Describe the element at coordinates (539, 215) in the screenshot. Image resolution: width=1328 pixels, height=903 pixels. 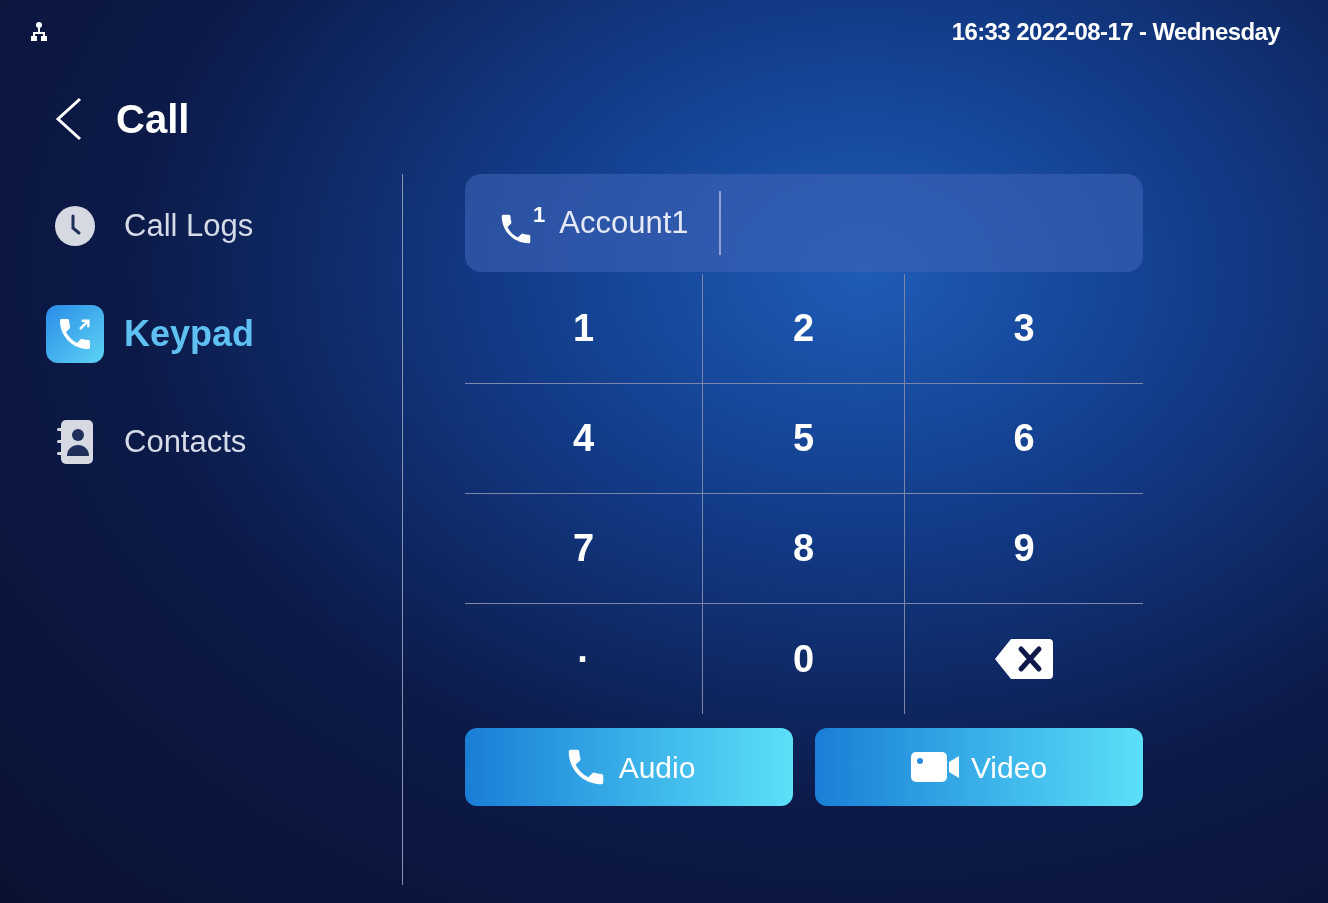
I see `account-index: 1` at that location.